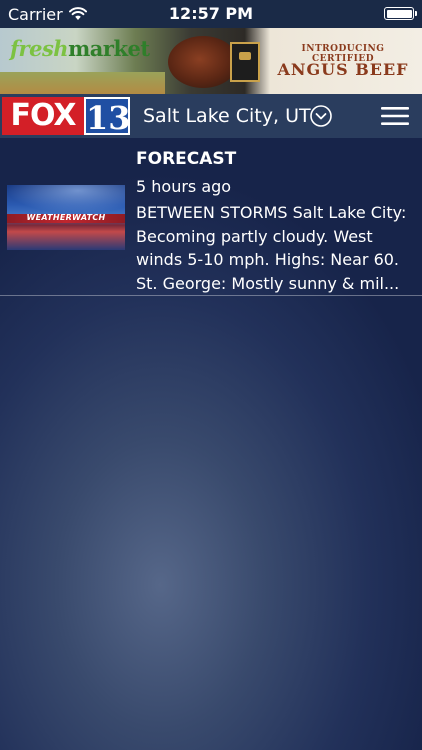  Describe the element at coordinates (109, 48) in the screenshot. I see `ad-brand-market: market` at that location.